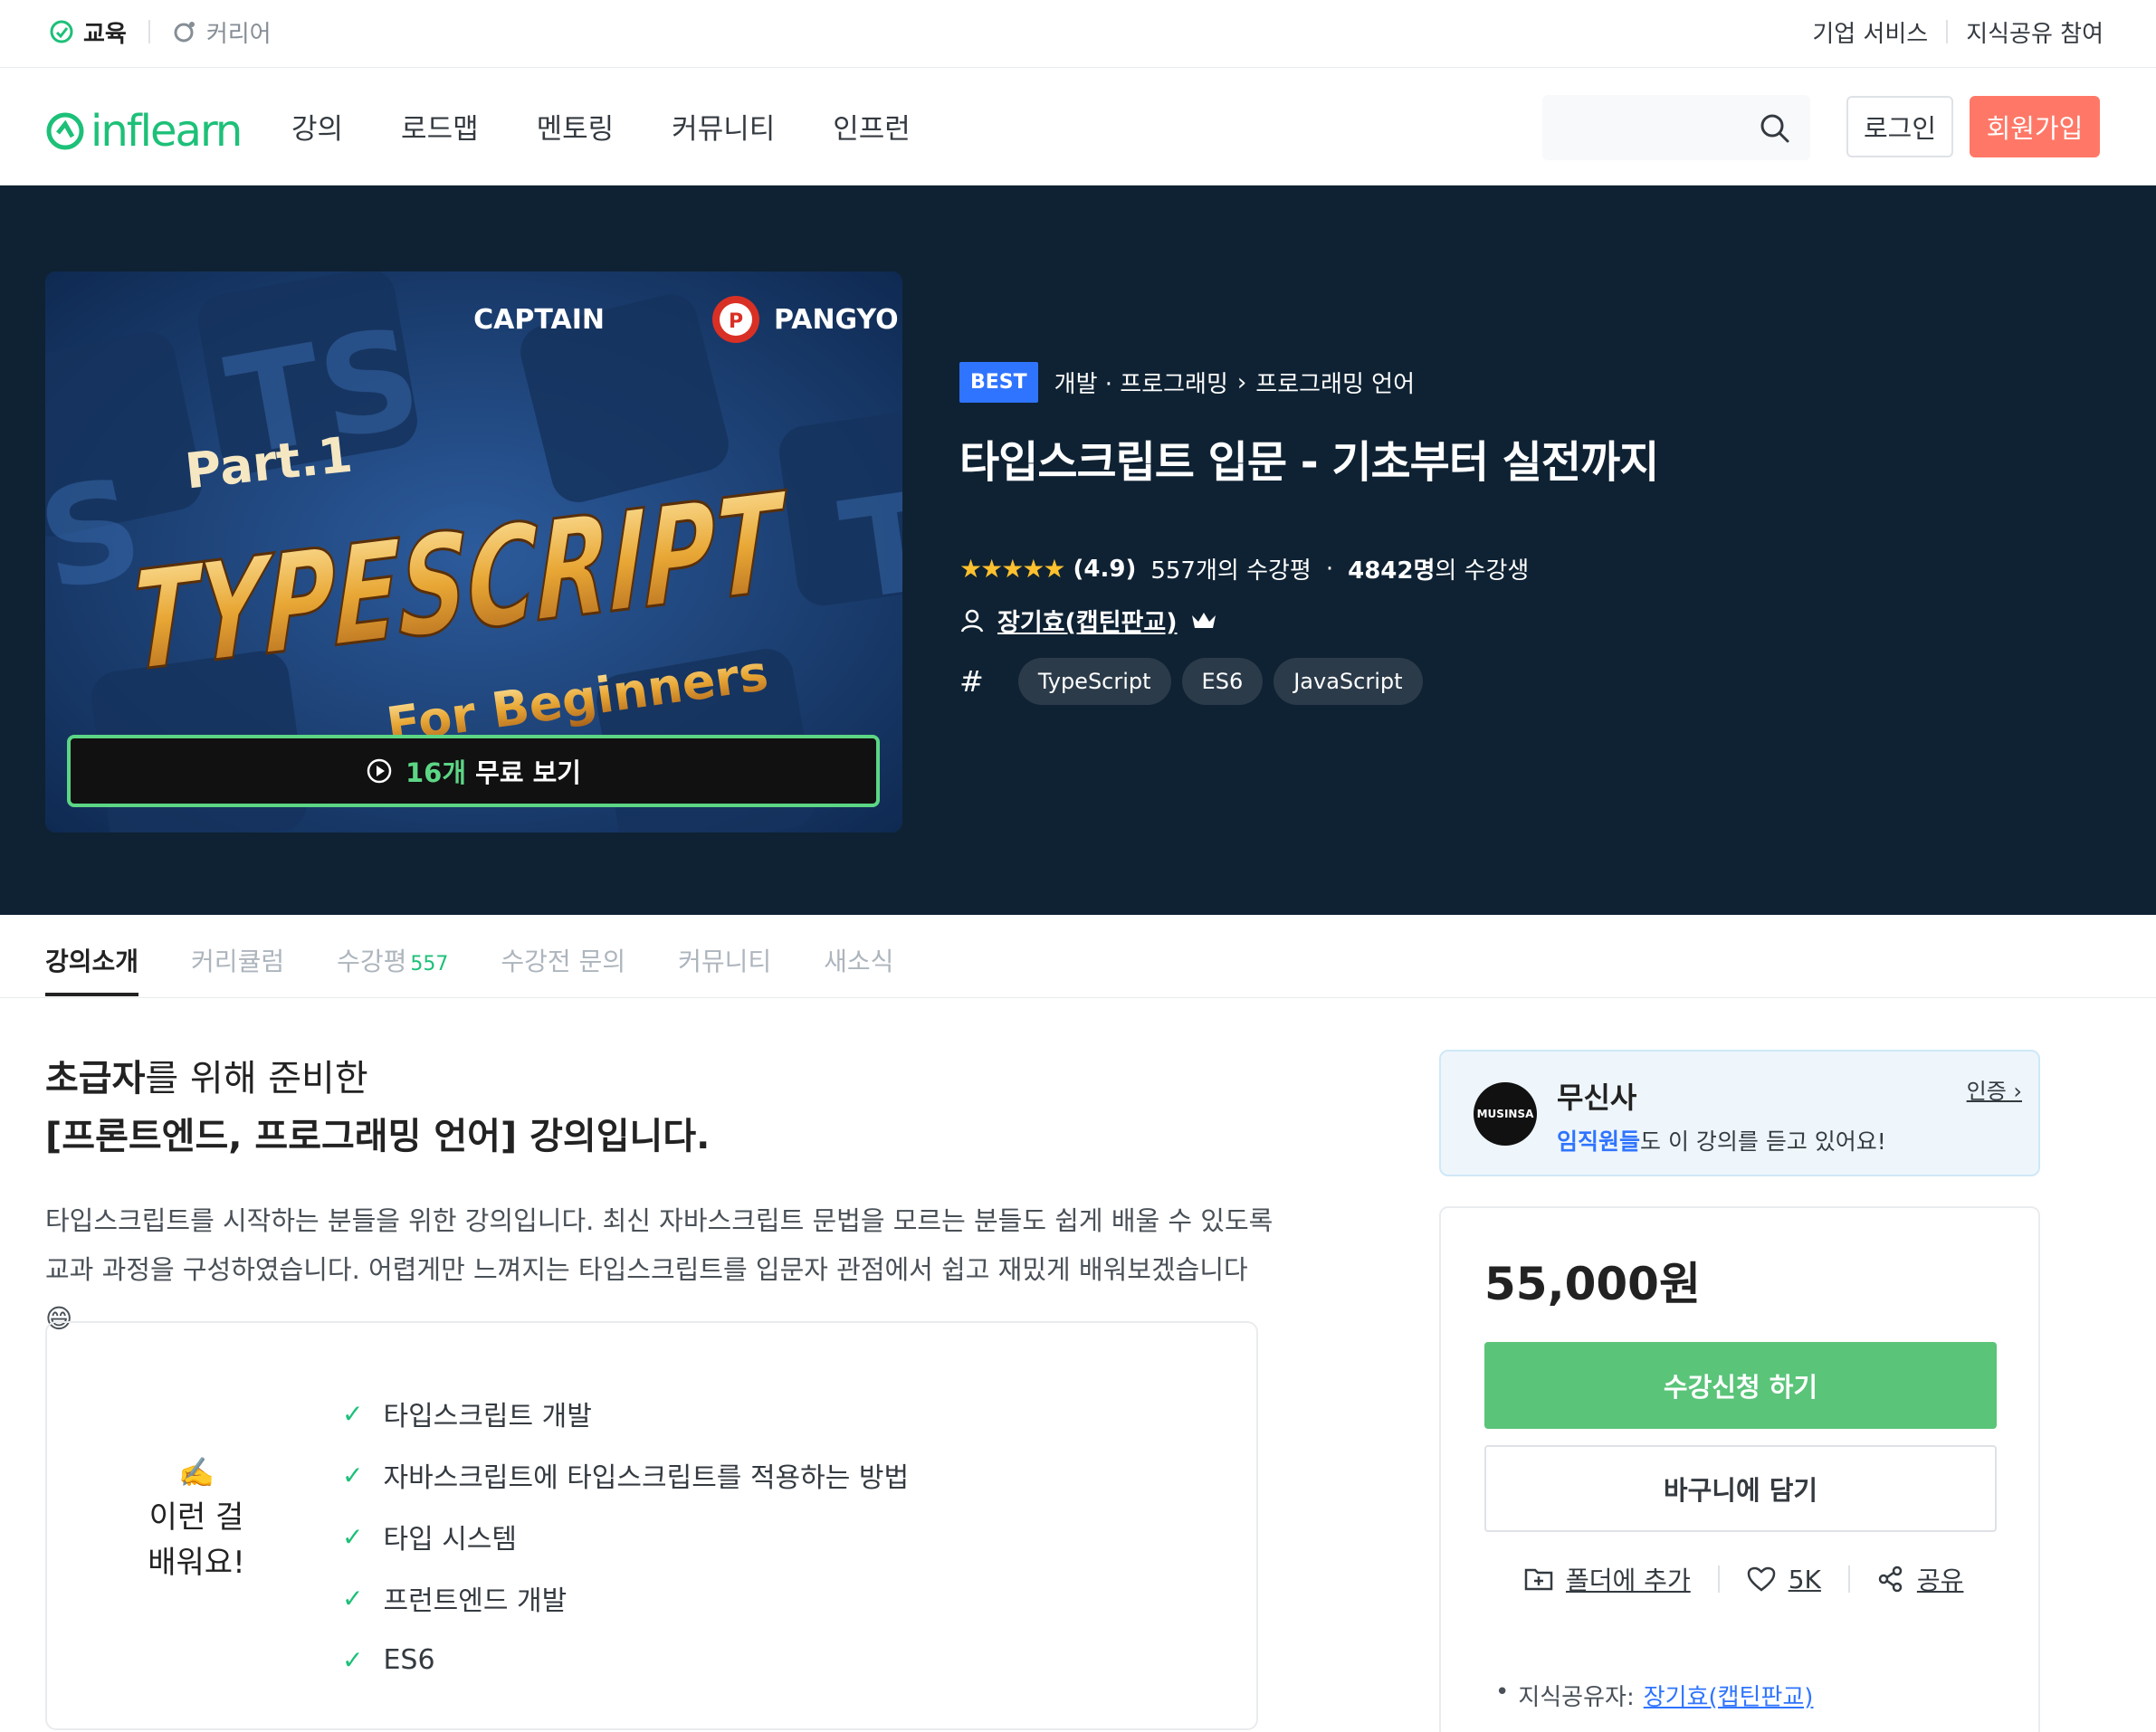 Image resolution: width=2156 pixels, height=1732 pixels. Describe the element at coordinates (1900, 126) in the screenshot. I see `login-button: 로그인` at that location.